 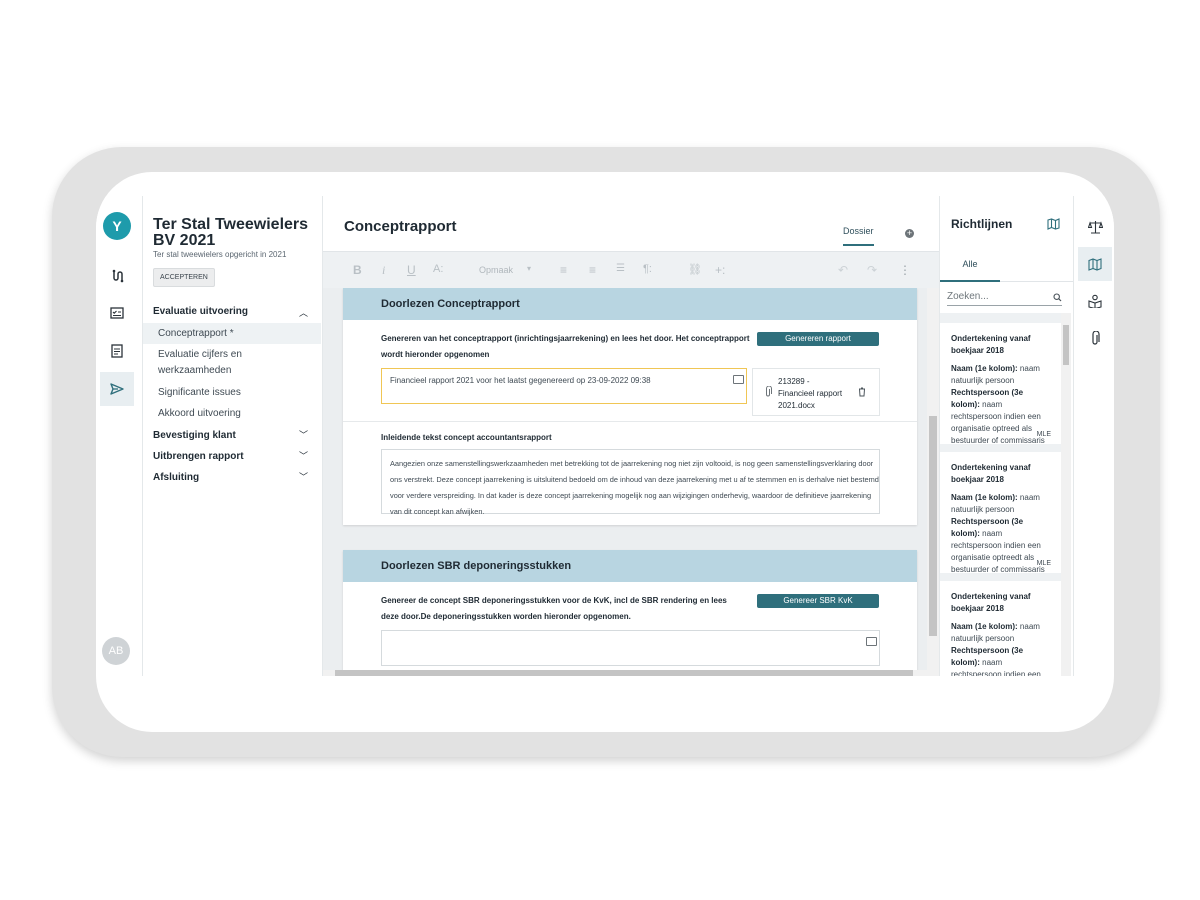 I want to click on file-attachment: 213289 - Financieel rapport 2021.docx, so click(x=816, y=392).